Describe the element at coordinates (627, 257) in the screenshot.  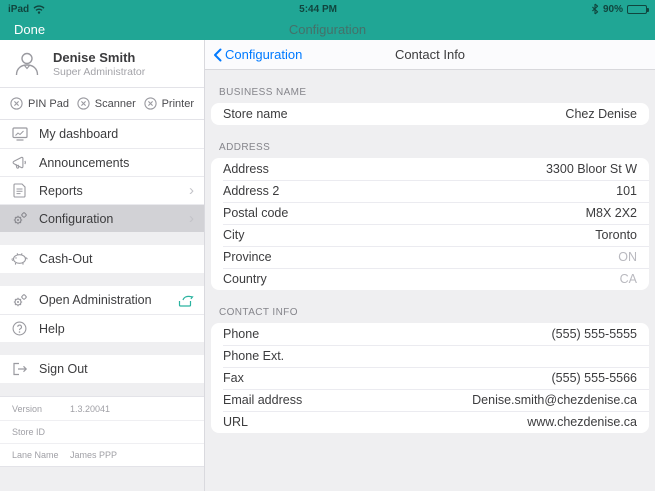
I see `province-value: ON` at that location.